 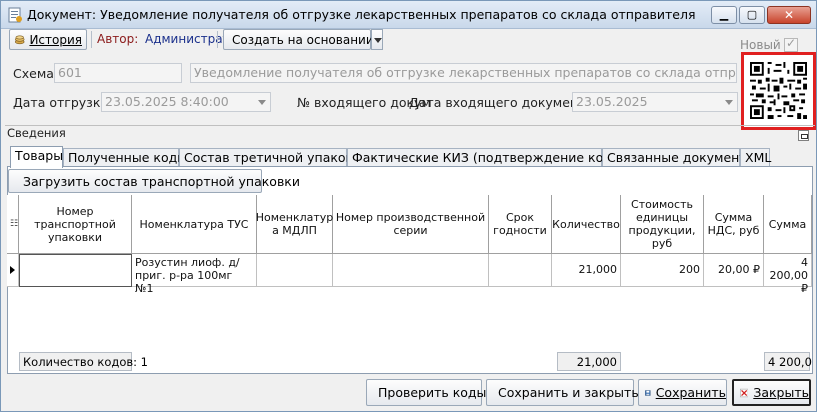 I want to click on col-header-series: Номер производственной серии, so click(x=411, y=224).